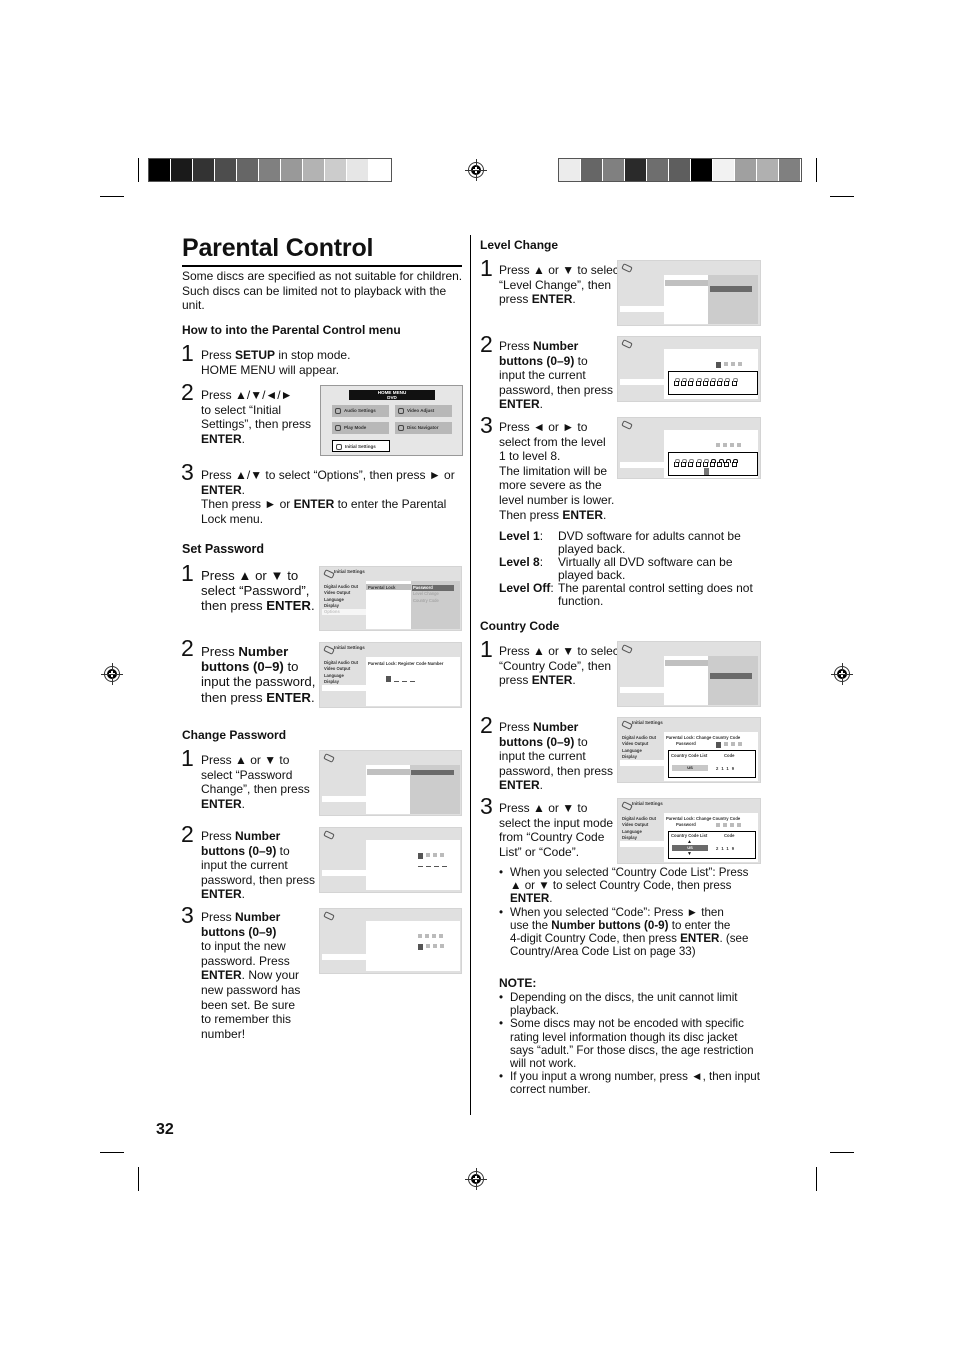 This screenshot has height=1350, width=954. What do you see at coordinates (361, 446) in the screenshot?
I see `home-btn-initial-settings: Initial Settings` at bounding box center [361, 446].